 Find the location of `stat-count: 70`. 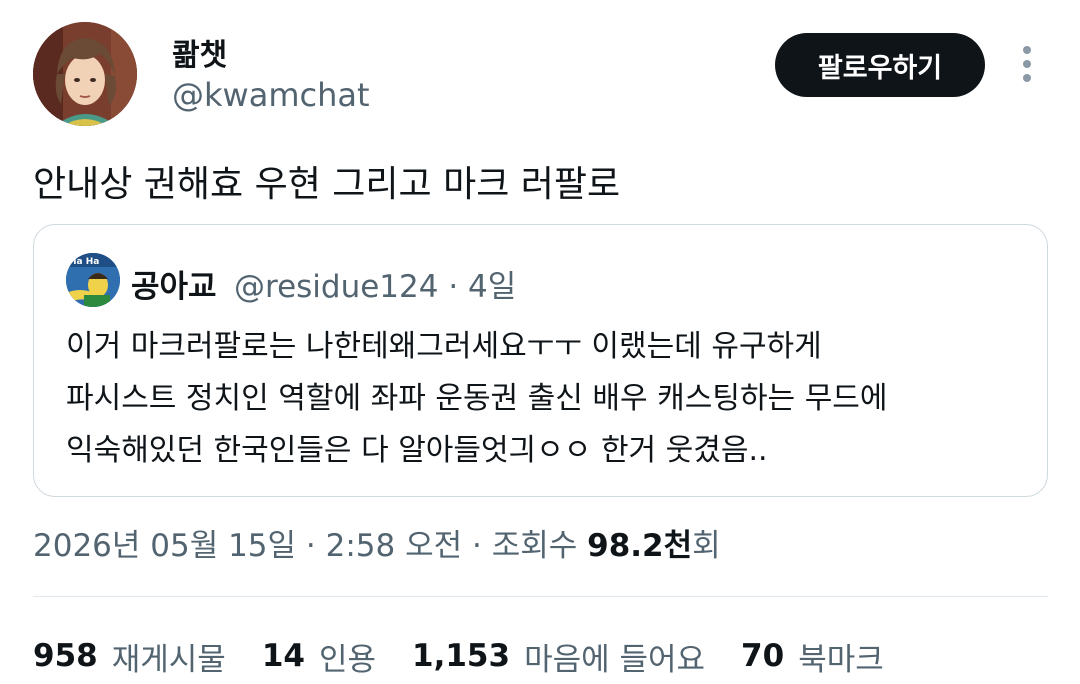

stat-count: 70 is located at coordinates (763, 656).